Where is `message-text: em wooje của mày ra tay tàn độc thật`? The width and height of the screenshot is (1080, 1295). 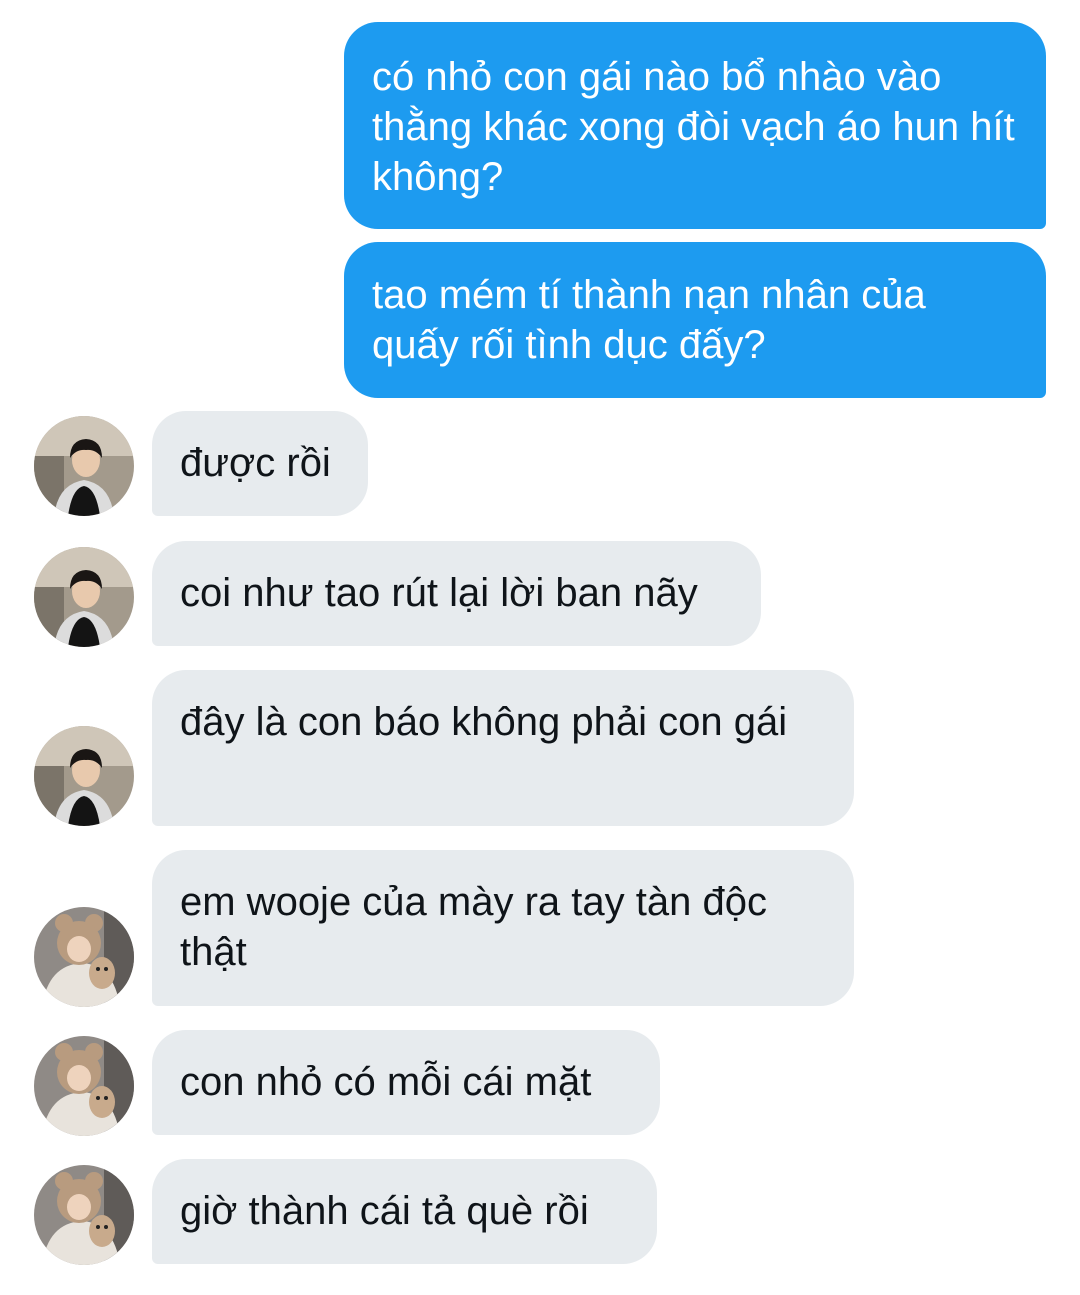
message-text: em wooje của mày ra tay tàn độc thật is located at coordinates (473, 927).